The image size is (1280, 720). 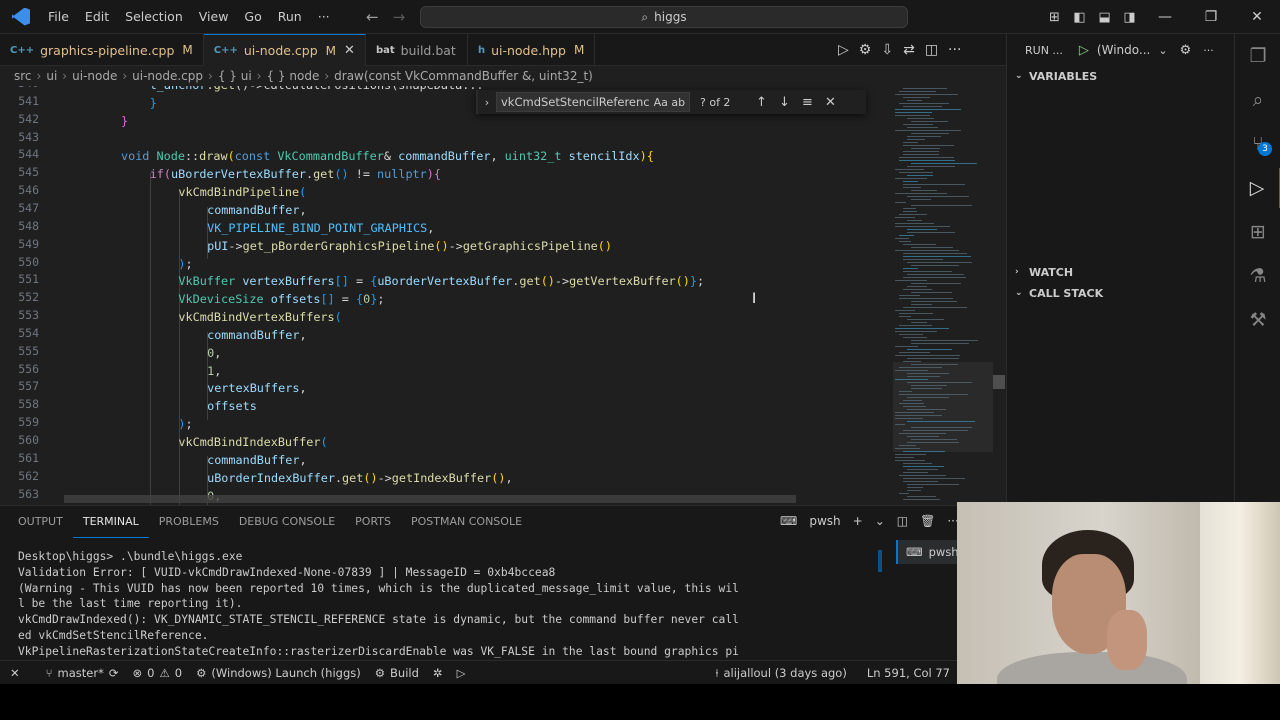 What do you see at coordinates (232, 406) in the screenshot?
I see `code-line: offsets` at bounding box center [232, 406].